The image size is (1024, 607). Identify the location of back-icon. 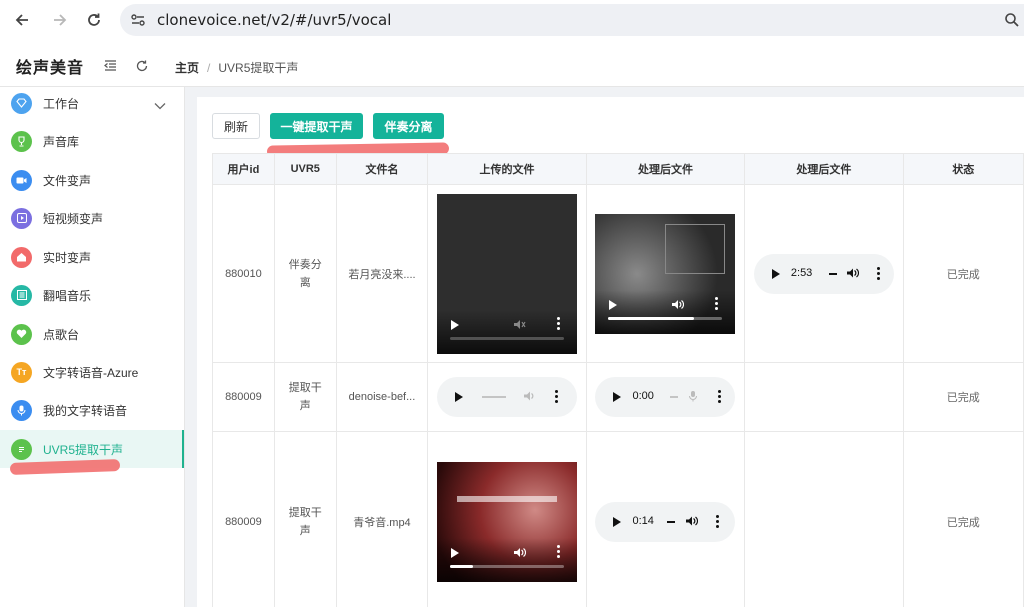
(22, 20).